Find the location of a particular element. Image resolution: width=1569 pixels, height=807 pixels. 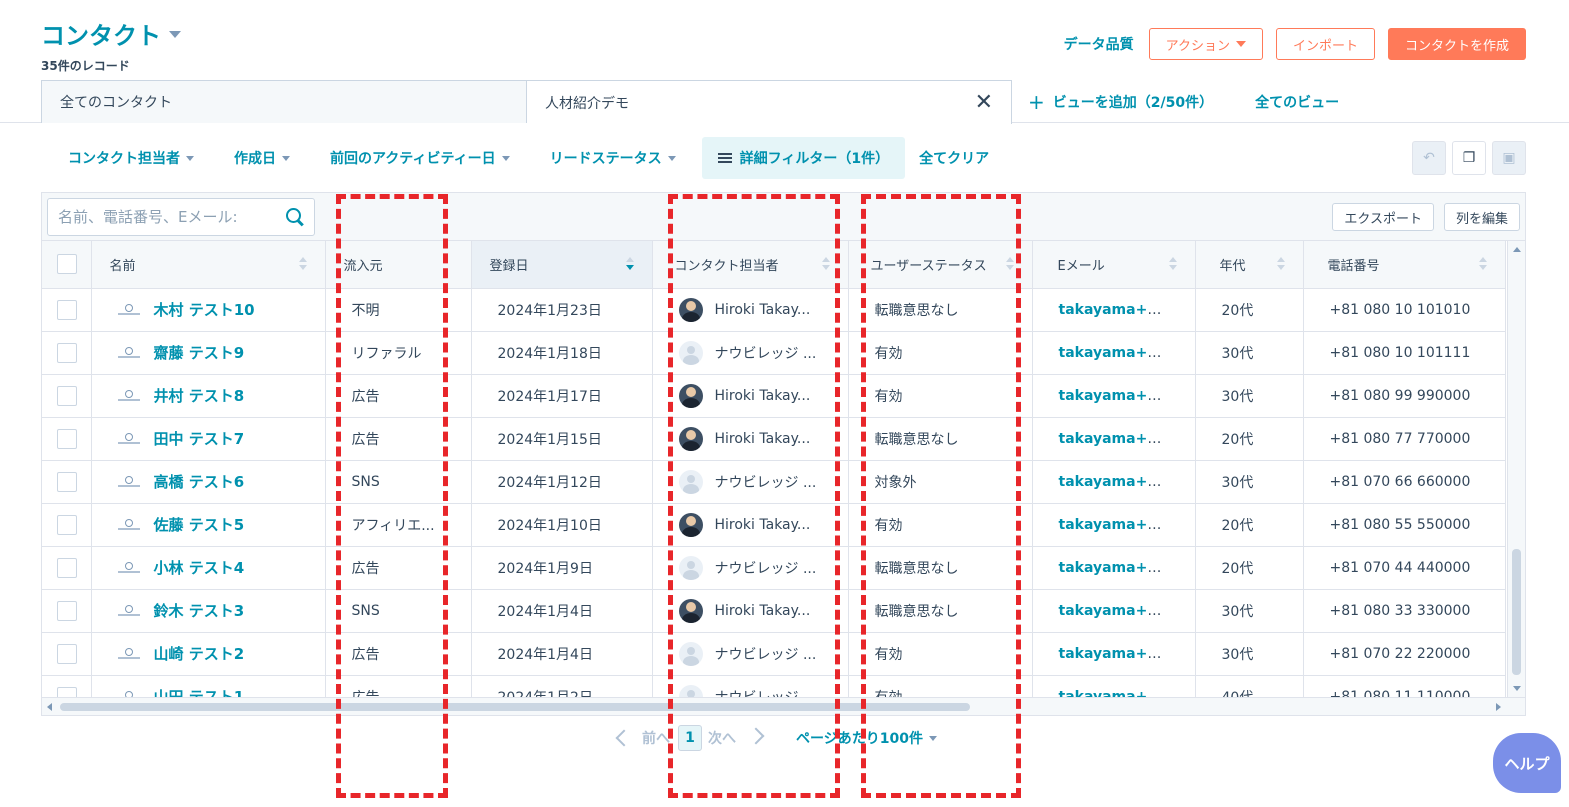

clone-view-button: ❐ is located at coordinates (1469, 158).